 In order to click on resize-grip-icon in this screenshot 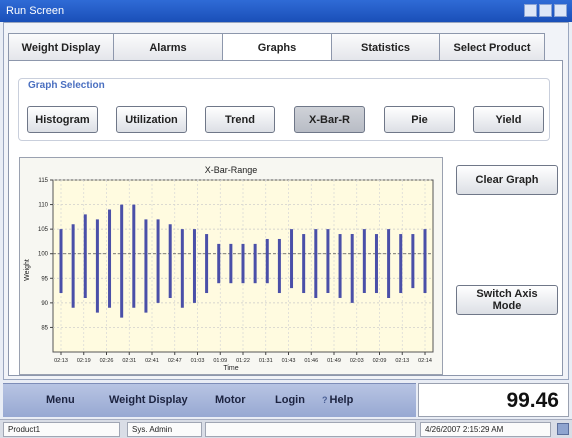, I will do `click(563, 429)`.